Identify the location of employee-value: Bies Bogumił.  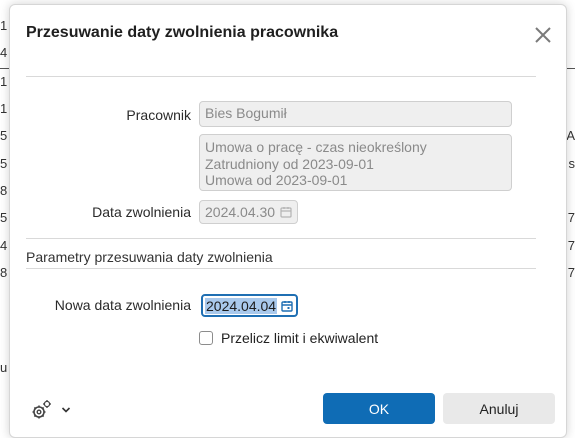
(246, 113).